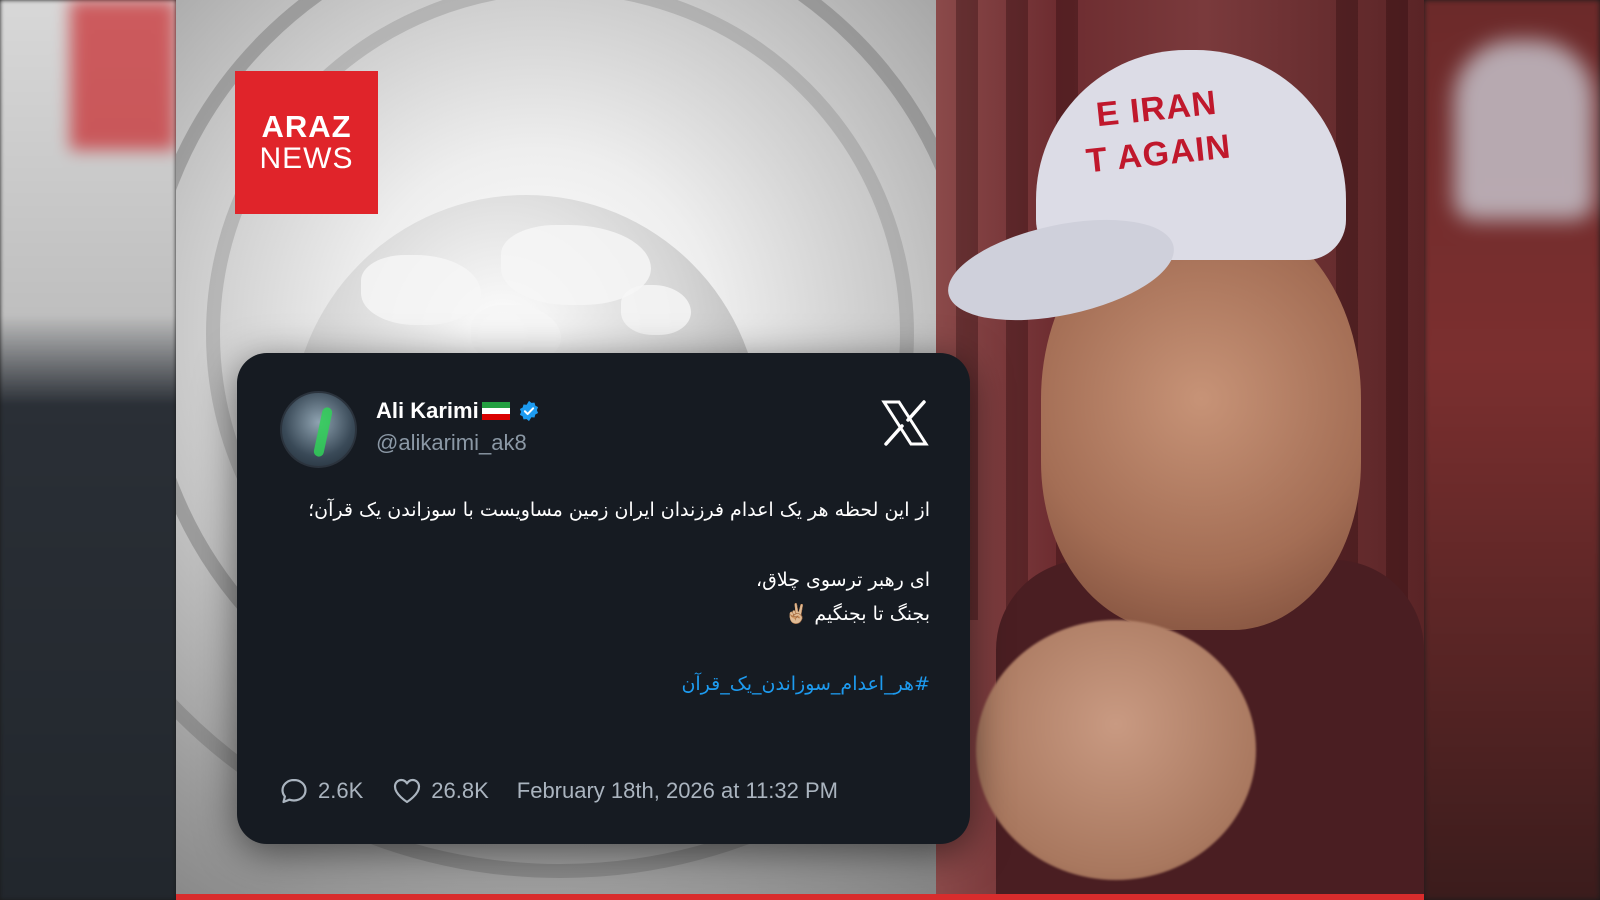 The height and width of the screenshot is (900, 1600). I want to click on reply-bubble-icon, so click(294, 791).